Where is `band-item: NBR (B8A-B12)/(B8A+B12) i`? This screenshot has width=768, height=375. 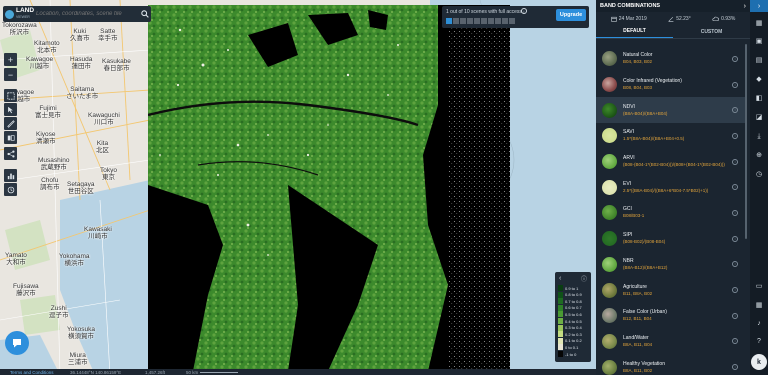
band-item: NBR (B8A-B12)/(B8A+B12) i is located at coordinates (671, 265).